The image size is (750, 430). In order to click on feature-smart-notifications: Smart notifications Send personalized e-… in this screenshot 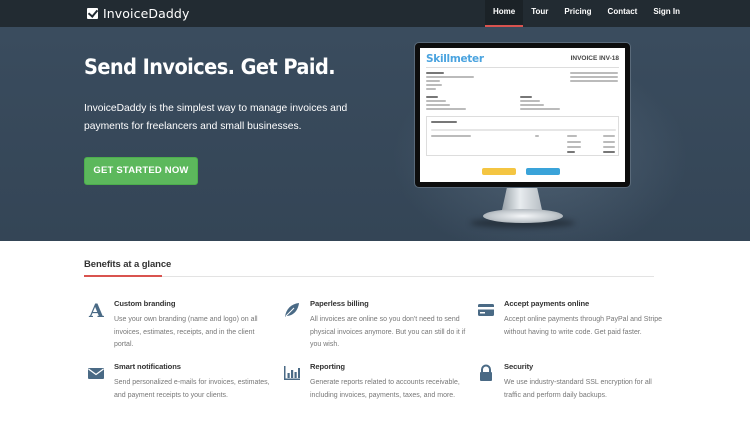, I will do `click(181, 382)`.